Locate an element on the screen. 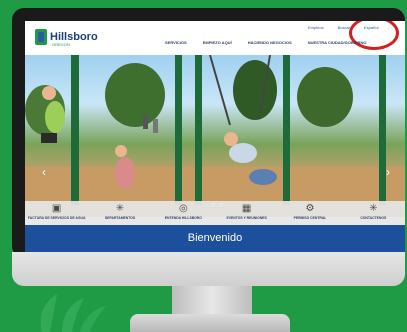  compass-icon: ◎ is located at coordinates (183, 208).